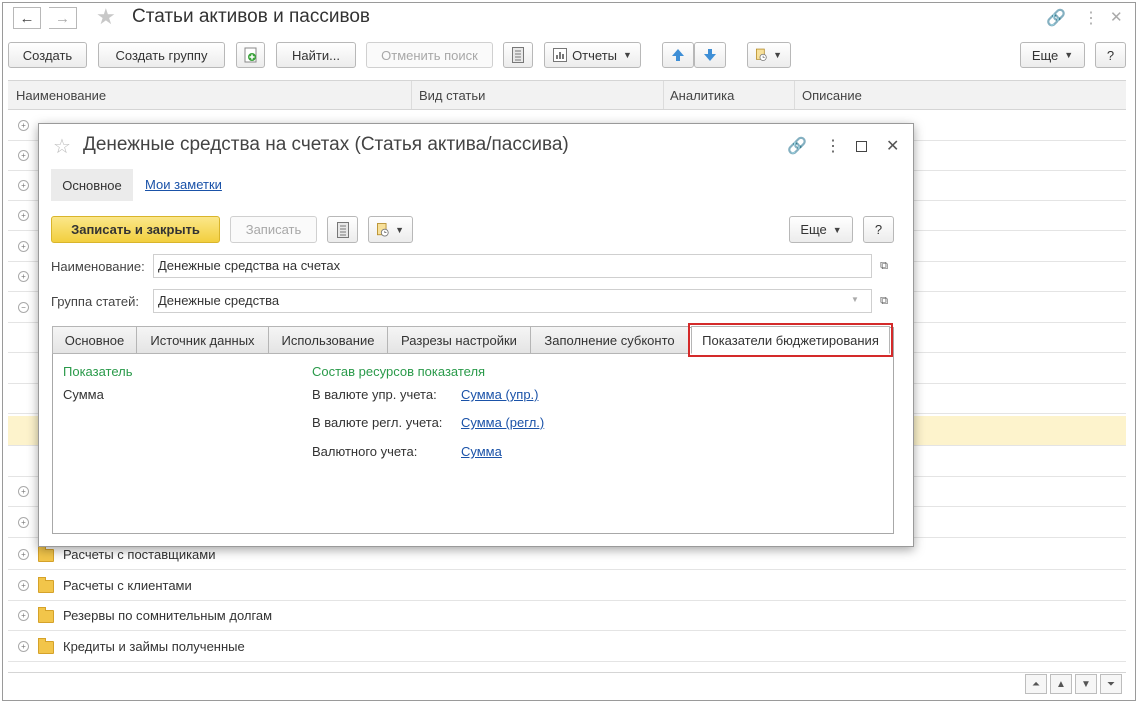  Describe the element at coordinates (374, 394) in the screenshot. I see `resource-label: В валюте упр. учета:` at that location.